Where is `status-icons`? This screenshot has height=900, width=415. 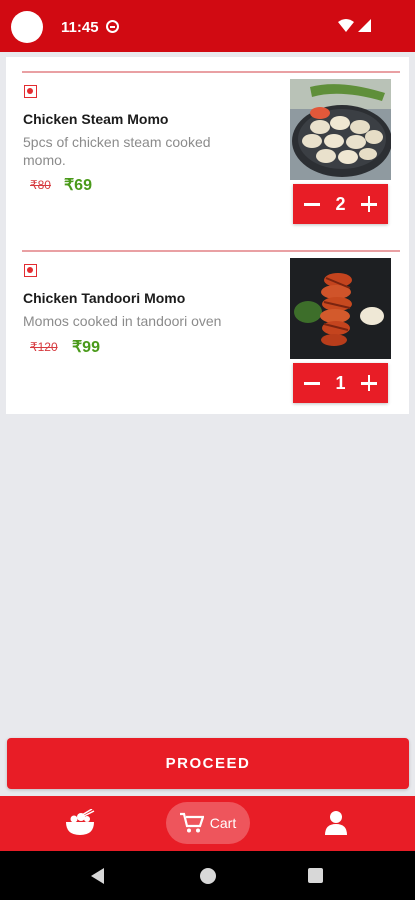
status-icons is located at coordinates (354, 25).